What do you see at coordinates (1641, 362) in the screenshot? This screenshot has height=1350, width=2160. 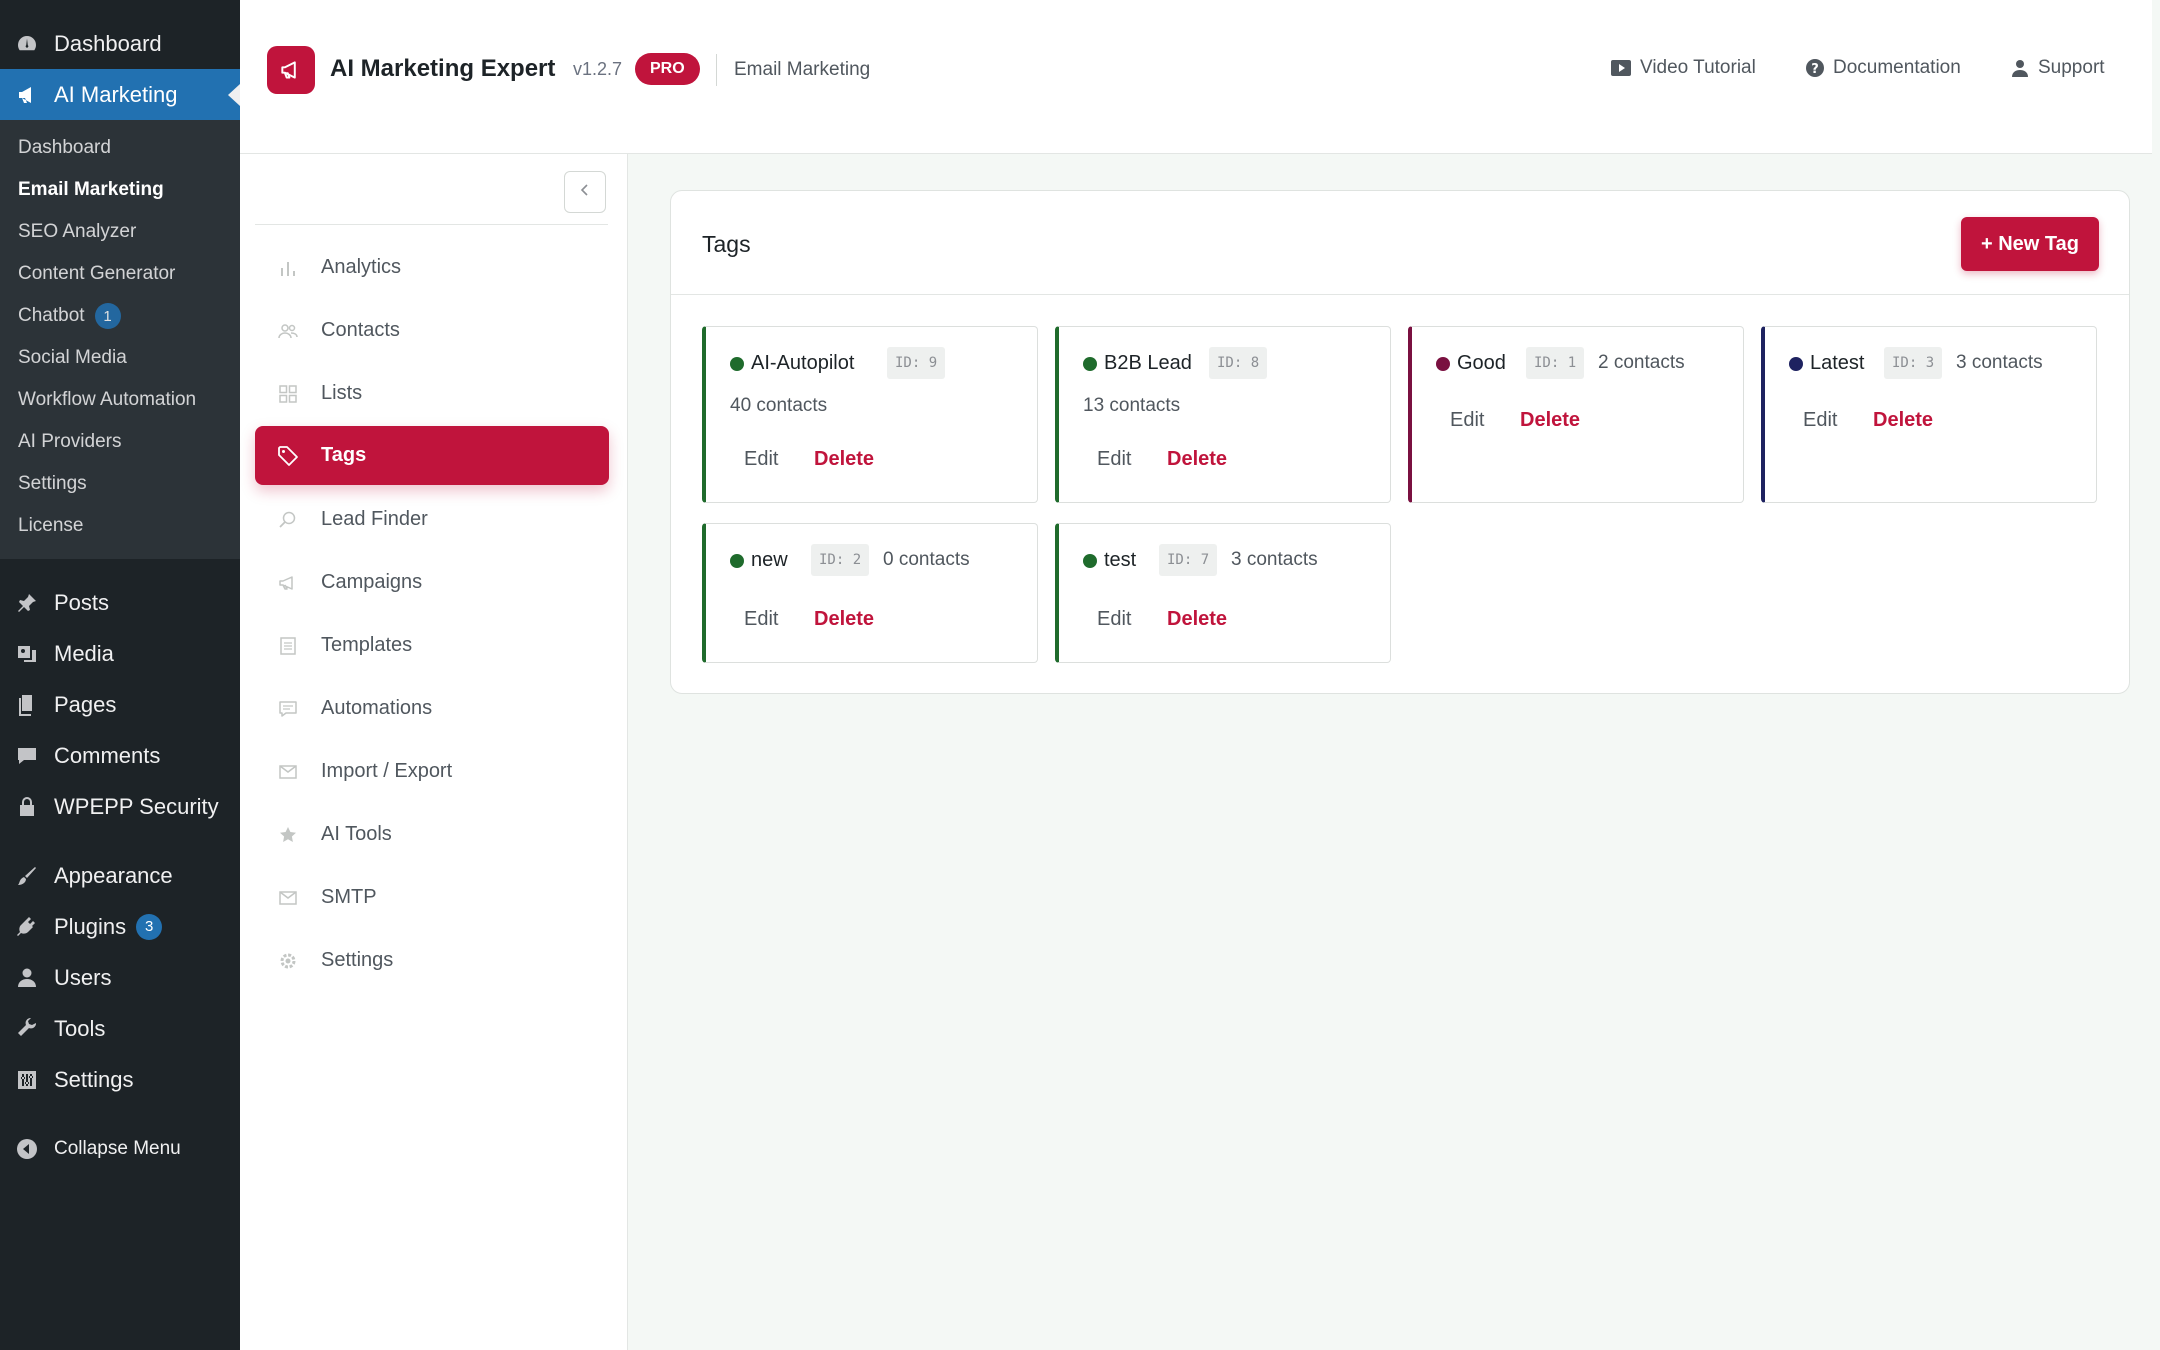 I see `tag-contact-count: 2 contacts` at bounding box center [1641, 362].